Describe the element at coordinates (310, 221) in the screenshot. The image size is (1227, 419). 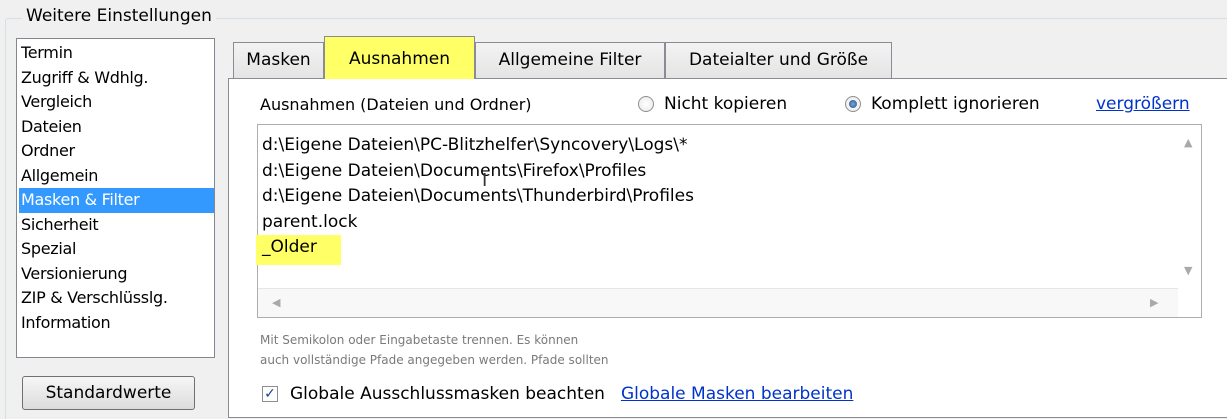
I see `memo-line: parent.lock` at that location.